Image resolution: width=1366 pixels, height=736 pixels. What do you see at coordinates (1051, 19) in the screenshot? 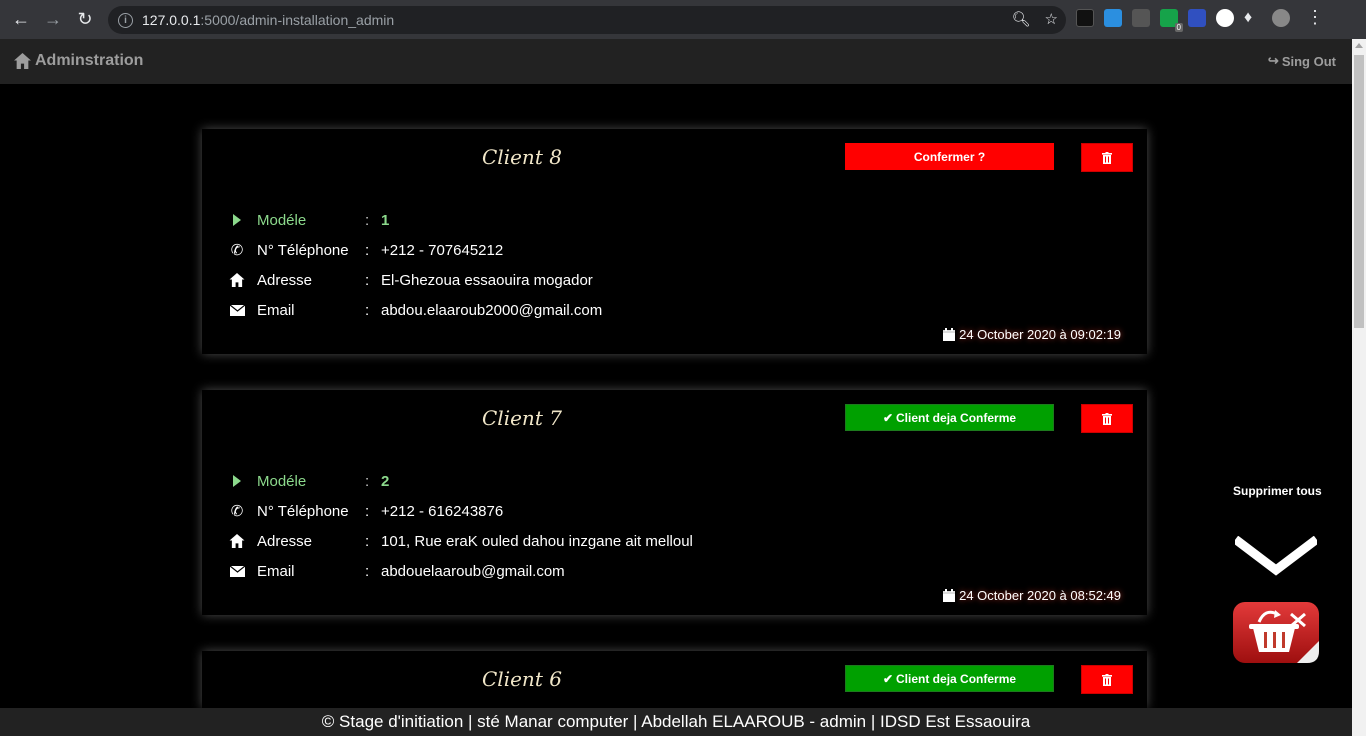
I see `bookmark-star-icon: ☆` at bounding box center [1051, 19].